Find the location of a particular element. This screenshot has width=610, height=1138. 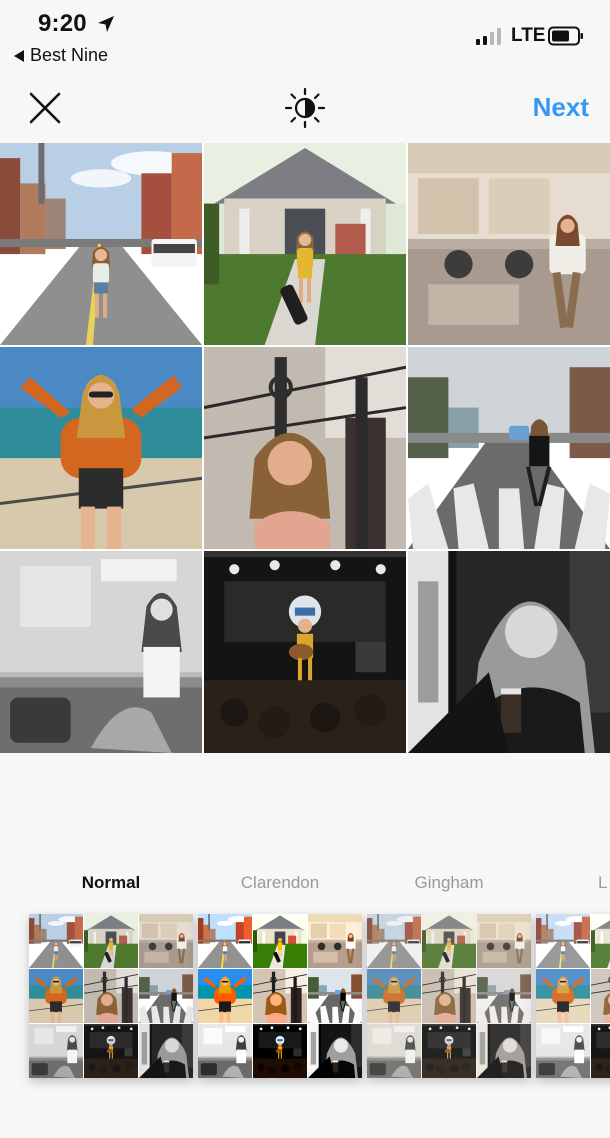

back-to-app-link: Best Nine is located at coordinates (61, 55).